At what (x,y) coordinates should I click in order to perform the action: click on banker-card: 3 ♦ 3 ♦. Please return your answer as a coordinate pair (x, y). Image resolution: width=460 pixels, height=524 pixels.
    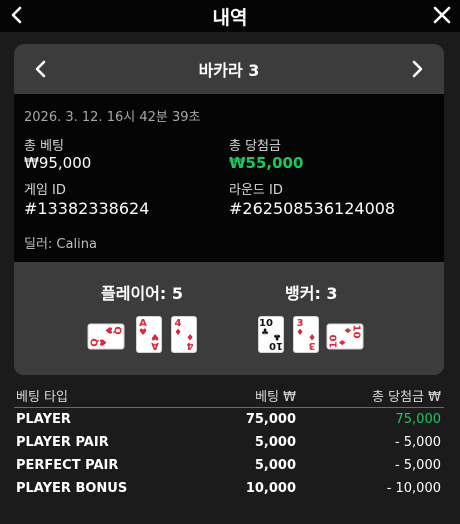
    Looking at the image, I should click on (306, 334).